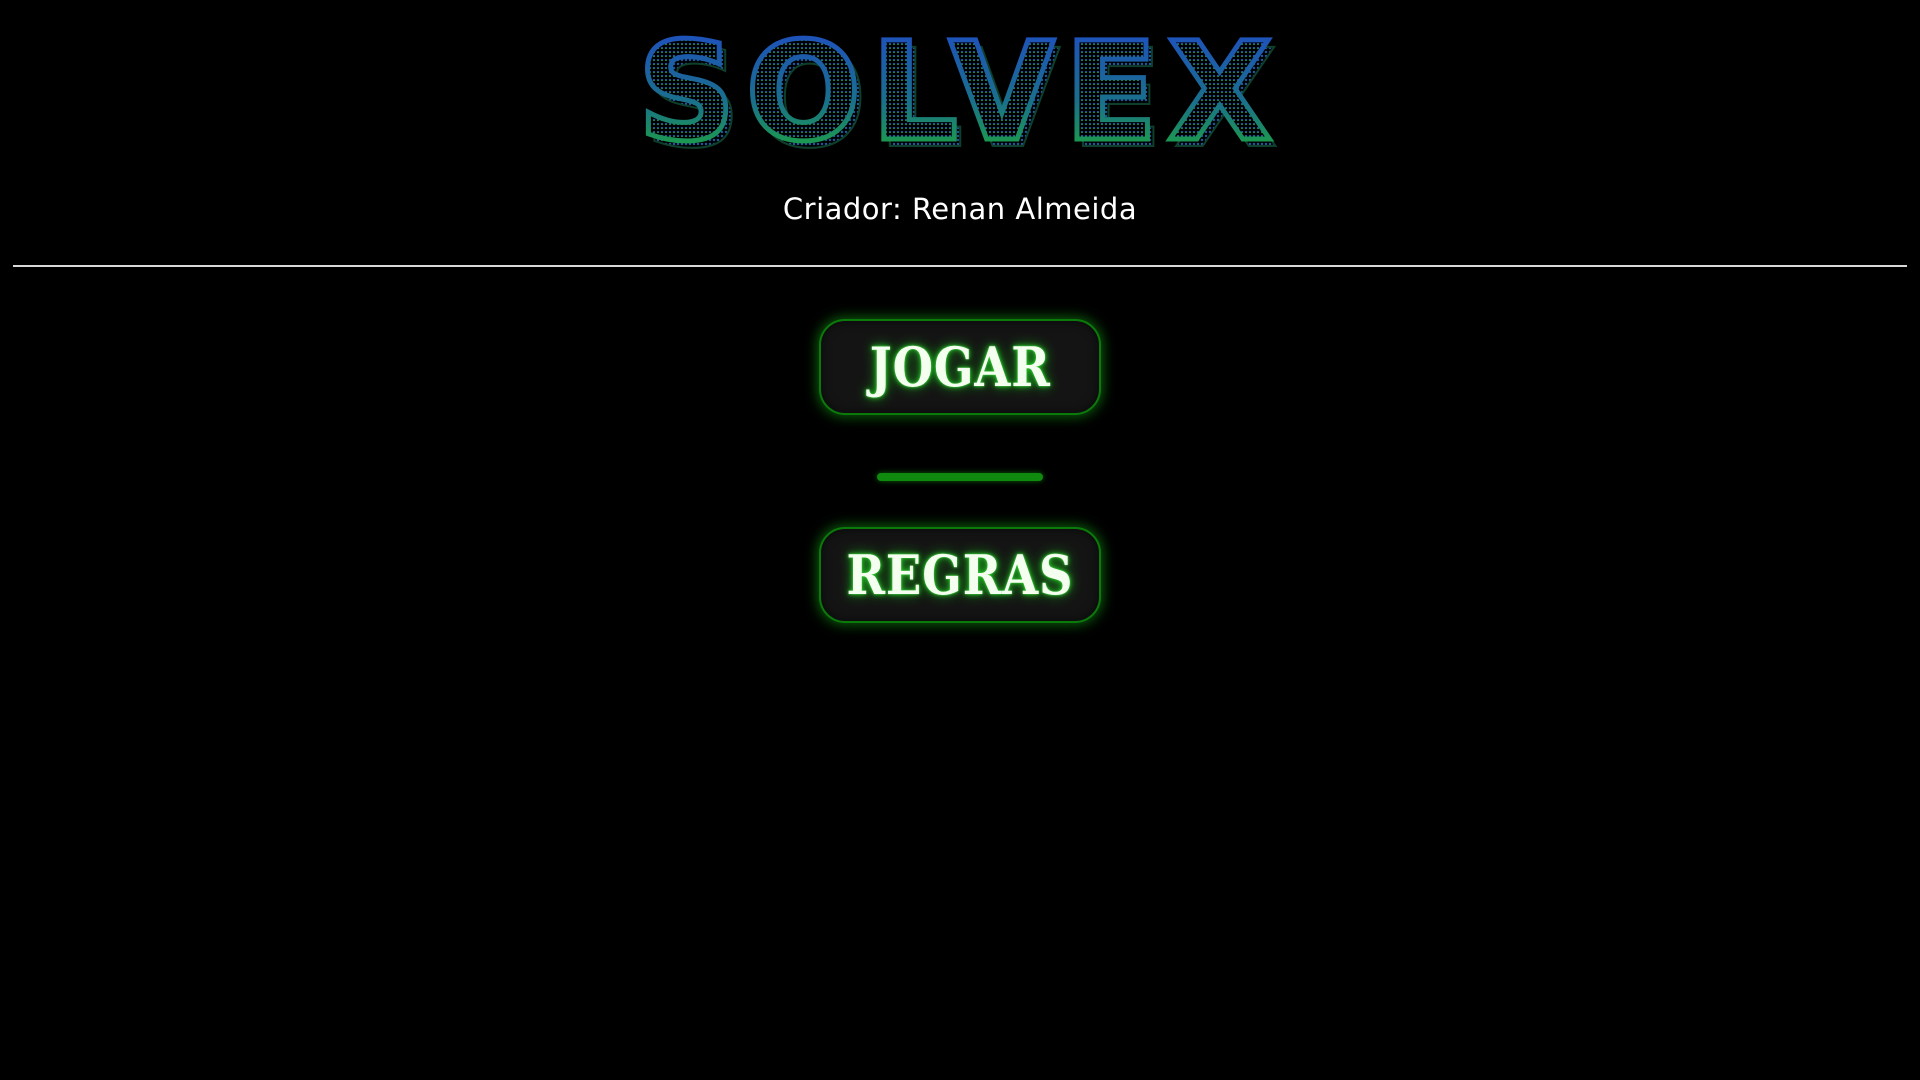 The width and height of the screenshot is (1920, 1080). I want to click on play-button-label: JOGAR, so click(960, 367).